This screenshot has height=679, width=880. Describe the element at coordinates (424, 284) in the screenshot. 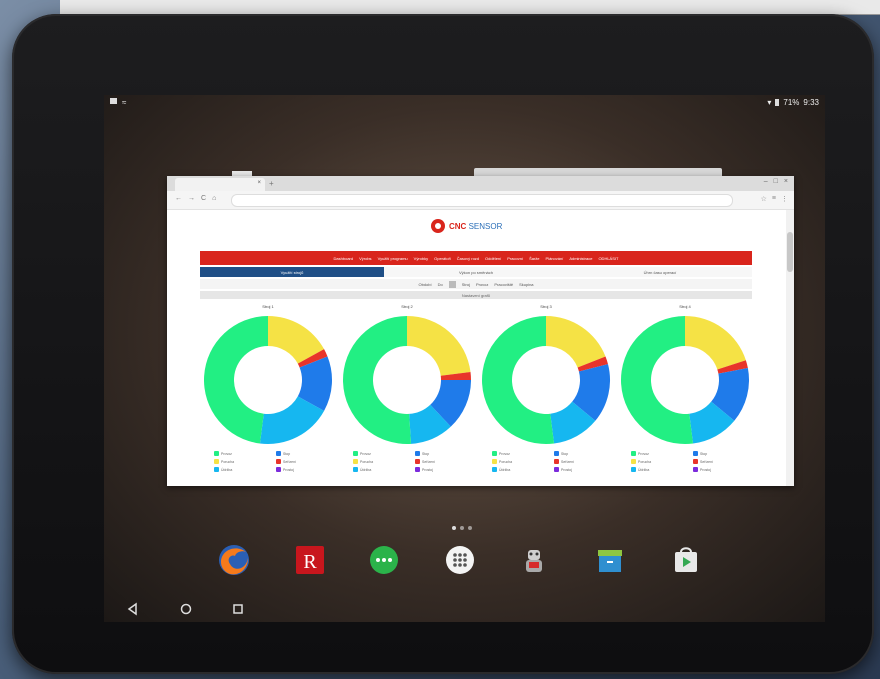

I see `filter-period: Období` at that location.